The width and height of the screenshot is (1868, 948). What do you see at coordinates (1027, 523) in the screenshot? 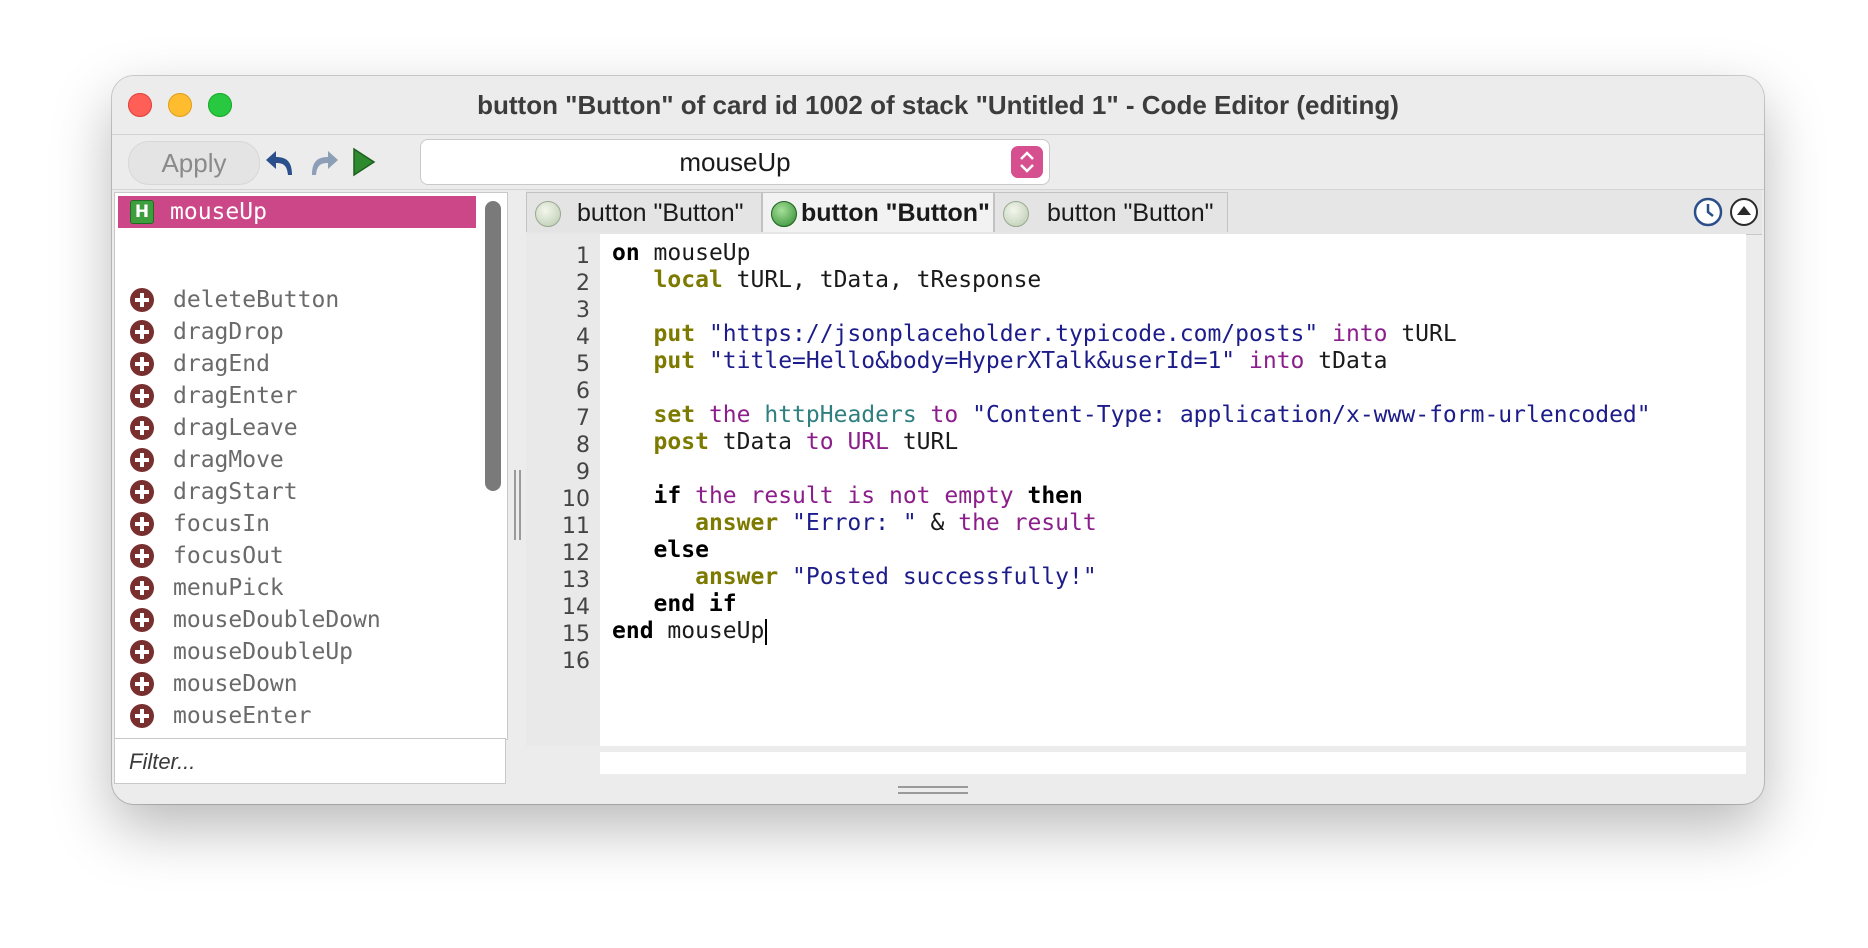
I see `code-token: the result` at bounding box center [1027, 523].